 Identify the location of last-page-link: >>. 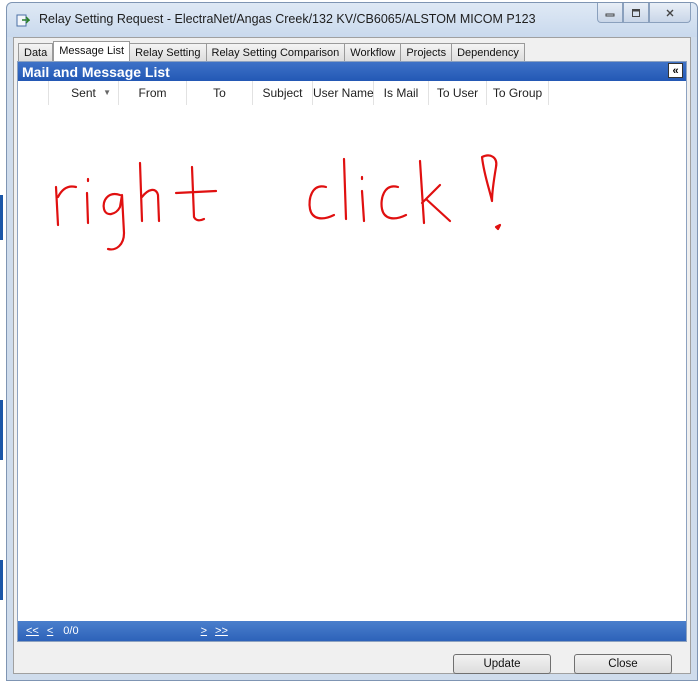
(221, 631).